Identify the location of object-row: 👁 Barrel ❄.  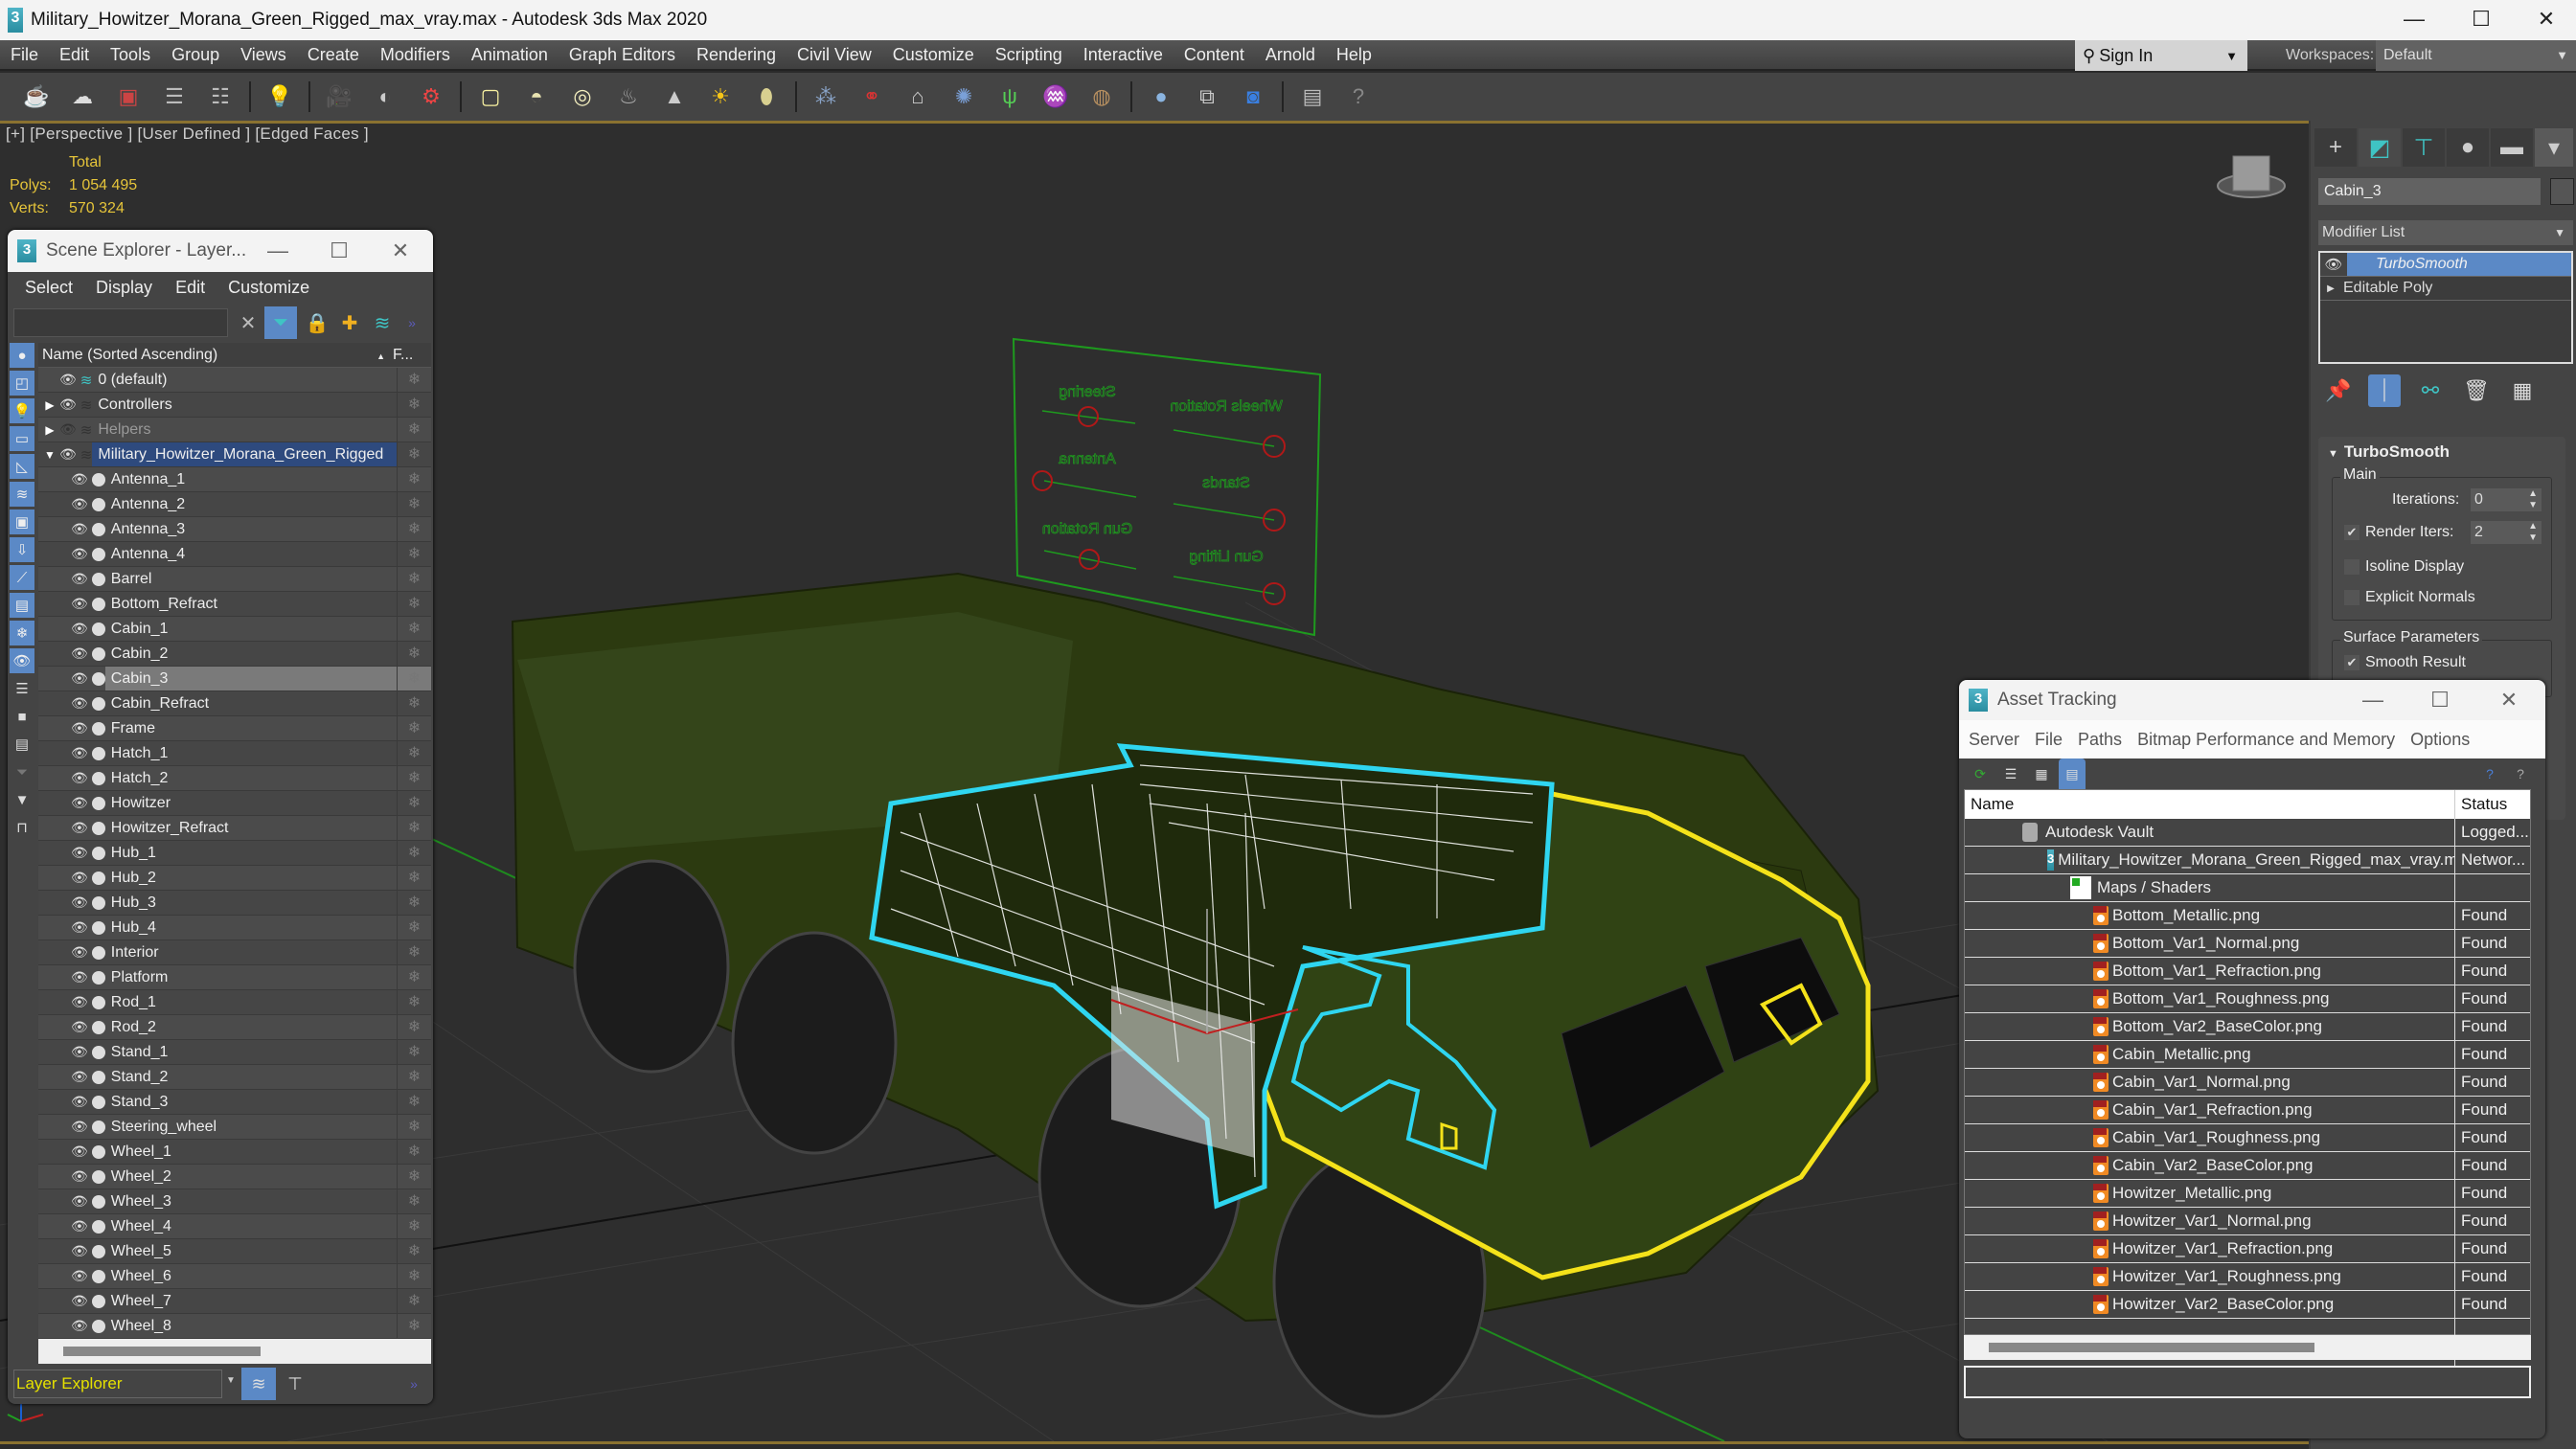
(234, 579).